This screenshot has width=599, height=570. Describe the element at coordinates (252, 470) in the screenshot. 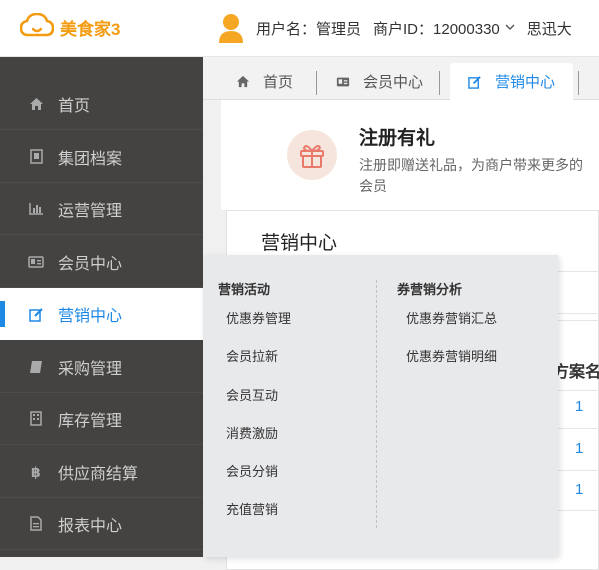

I see `menu-item-member-distribution: 会员分销` at that location.